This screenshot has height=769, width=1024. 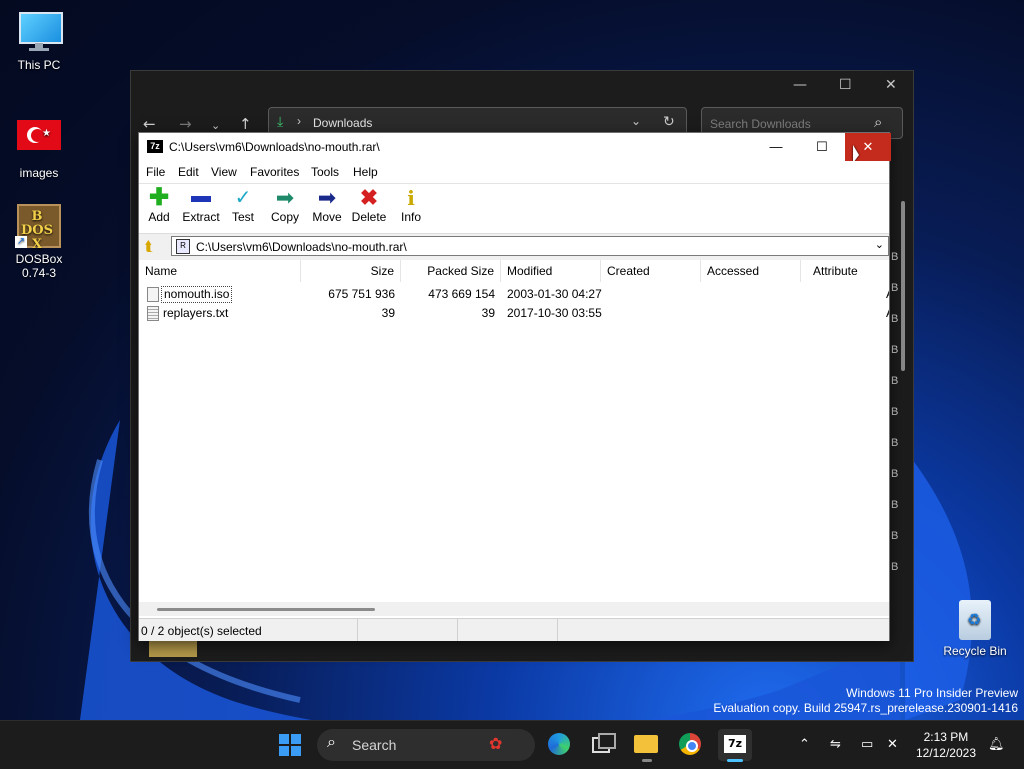 I want to click on taskbar-file-explorer, so click(x=647, y=745).